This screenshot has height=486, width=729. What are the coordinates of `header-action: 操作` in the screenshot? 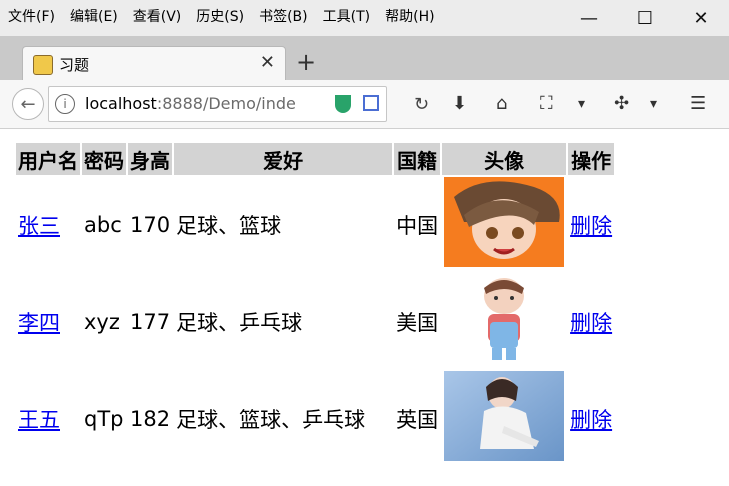 It's located at (591, 159).